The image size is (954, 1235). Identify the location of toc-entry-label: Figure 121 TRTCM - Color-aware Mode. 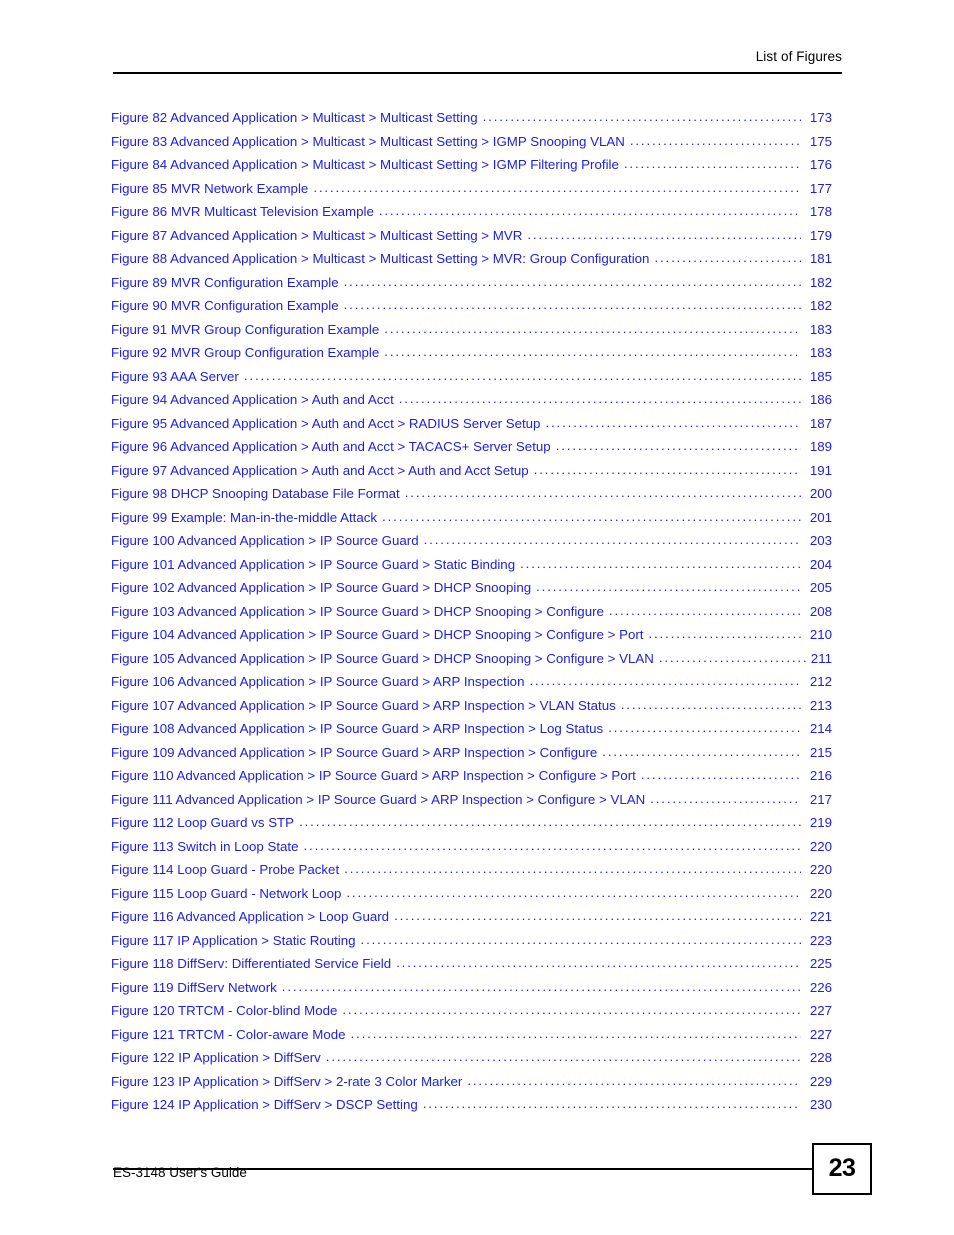
(228, 1034).